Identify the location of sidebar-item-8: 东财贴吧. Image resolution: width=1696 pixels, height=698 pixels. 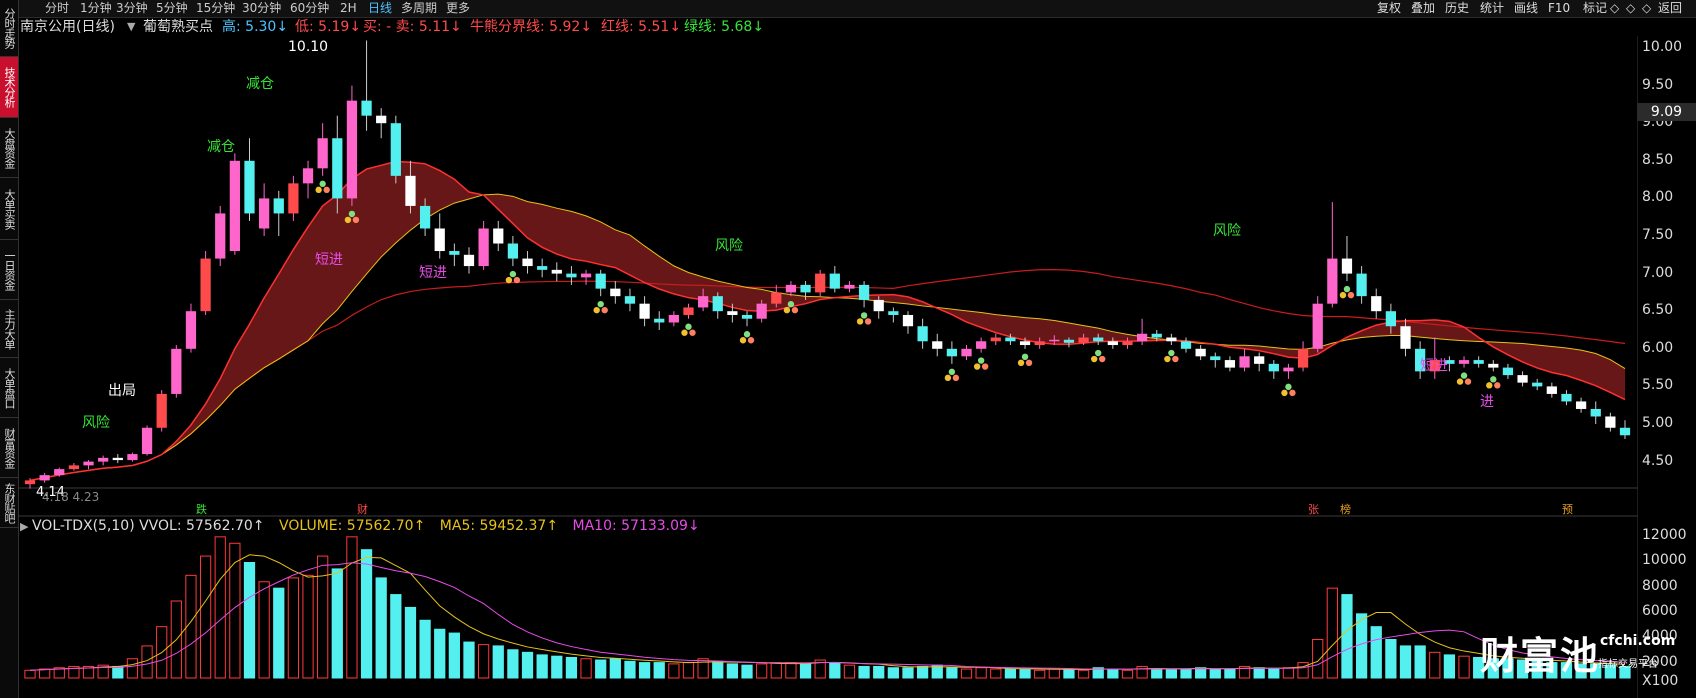
(9, 503).